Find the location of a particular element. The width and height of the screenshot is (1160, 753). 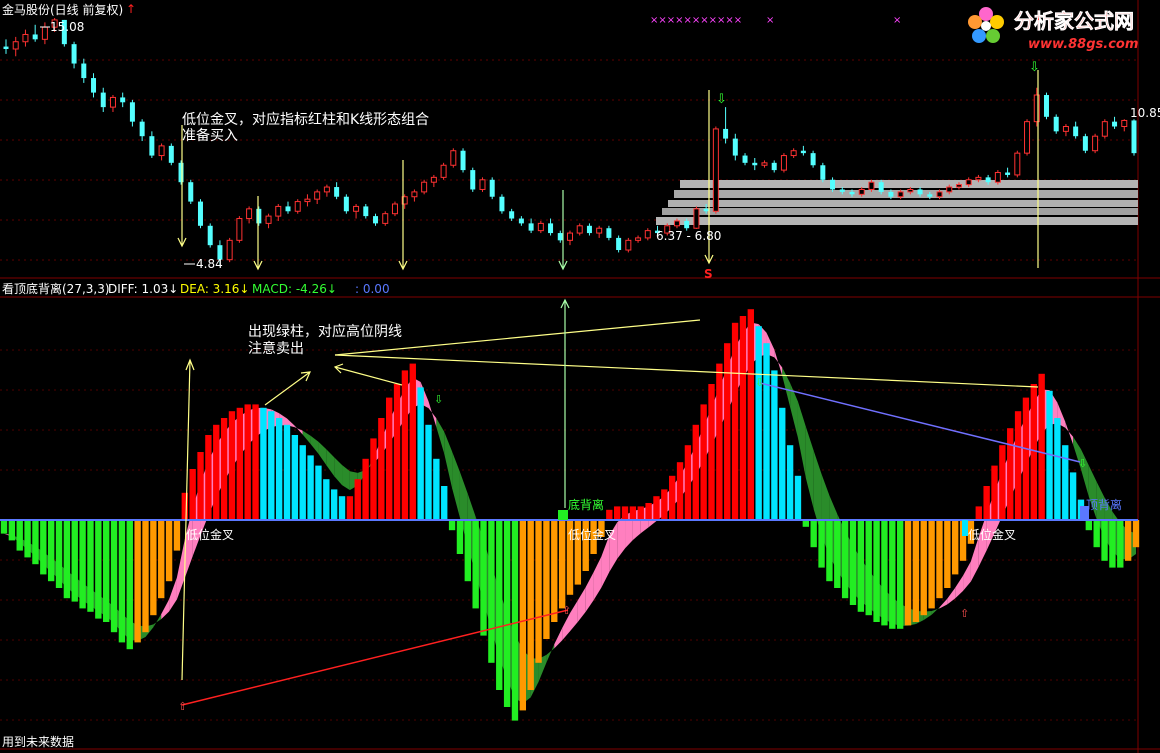

range-label: 6.37 - 6.80 is located at coordinates (688, 236).